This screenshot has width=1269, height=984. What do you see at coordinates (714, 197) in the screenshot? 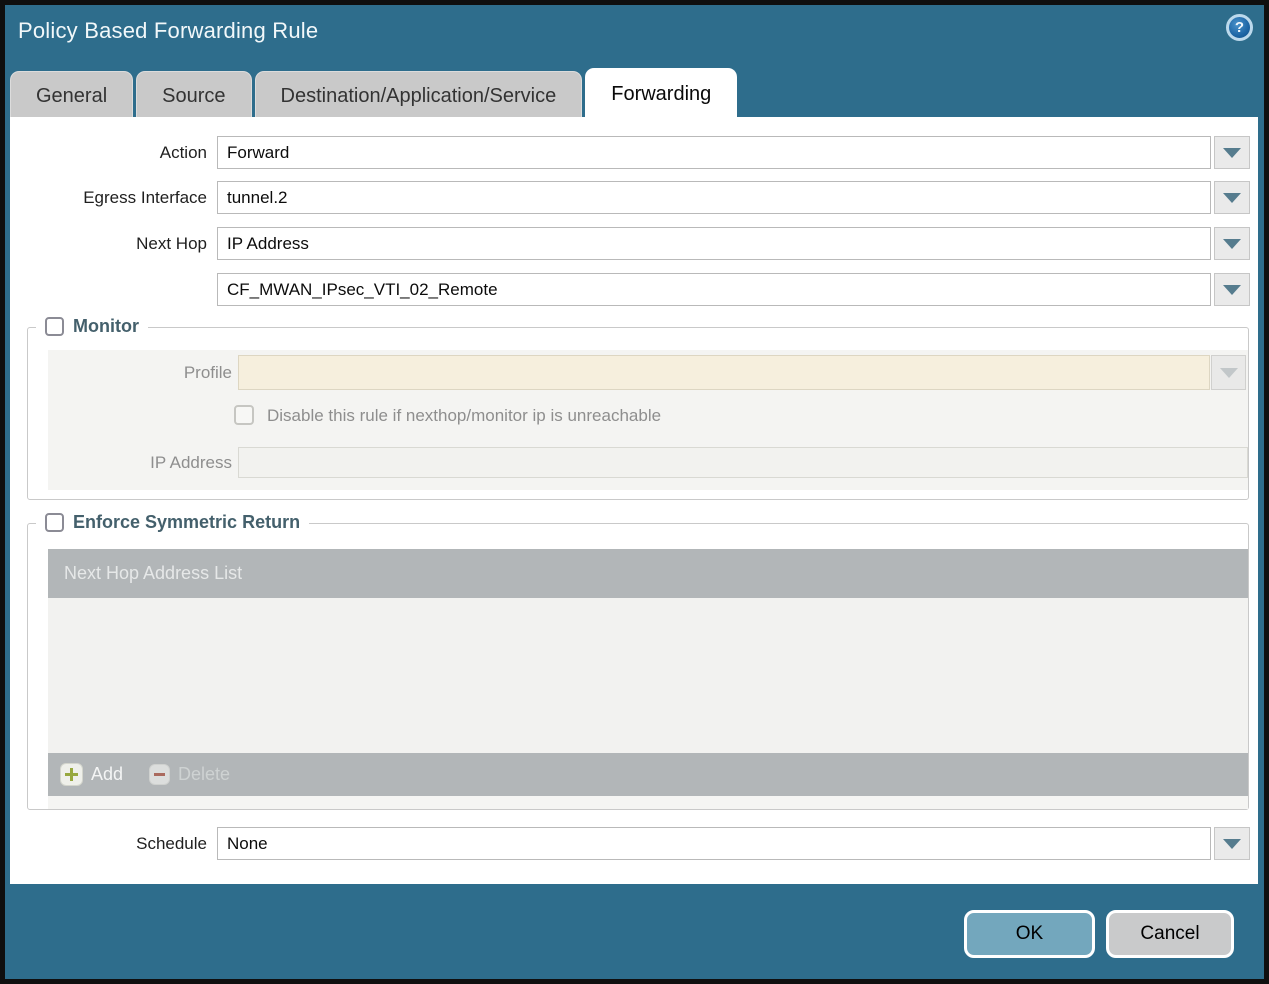
I see `egress-interface-select: tunnel.2` at bounding box center [714, 197].